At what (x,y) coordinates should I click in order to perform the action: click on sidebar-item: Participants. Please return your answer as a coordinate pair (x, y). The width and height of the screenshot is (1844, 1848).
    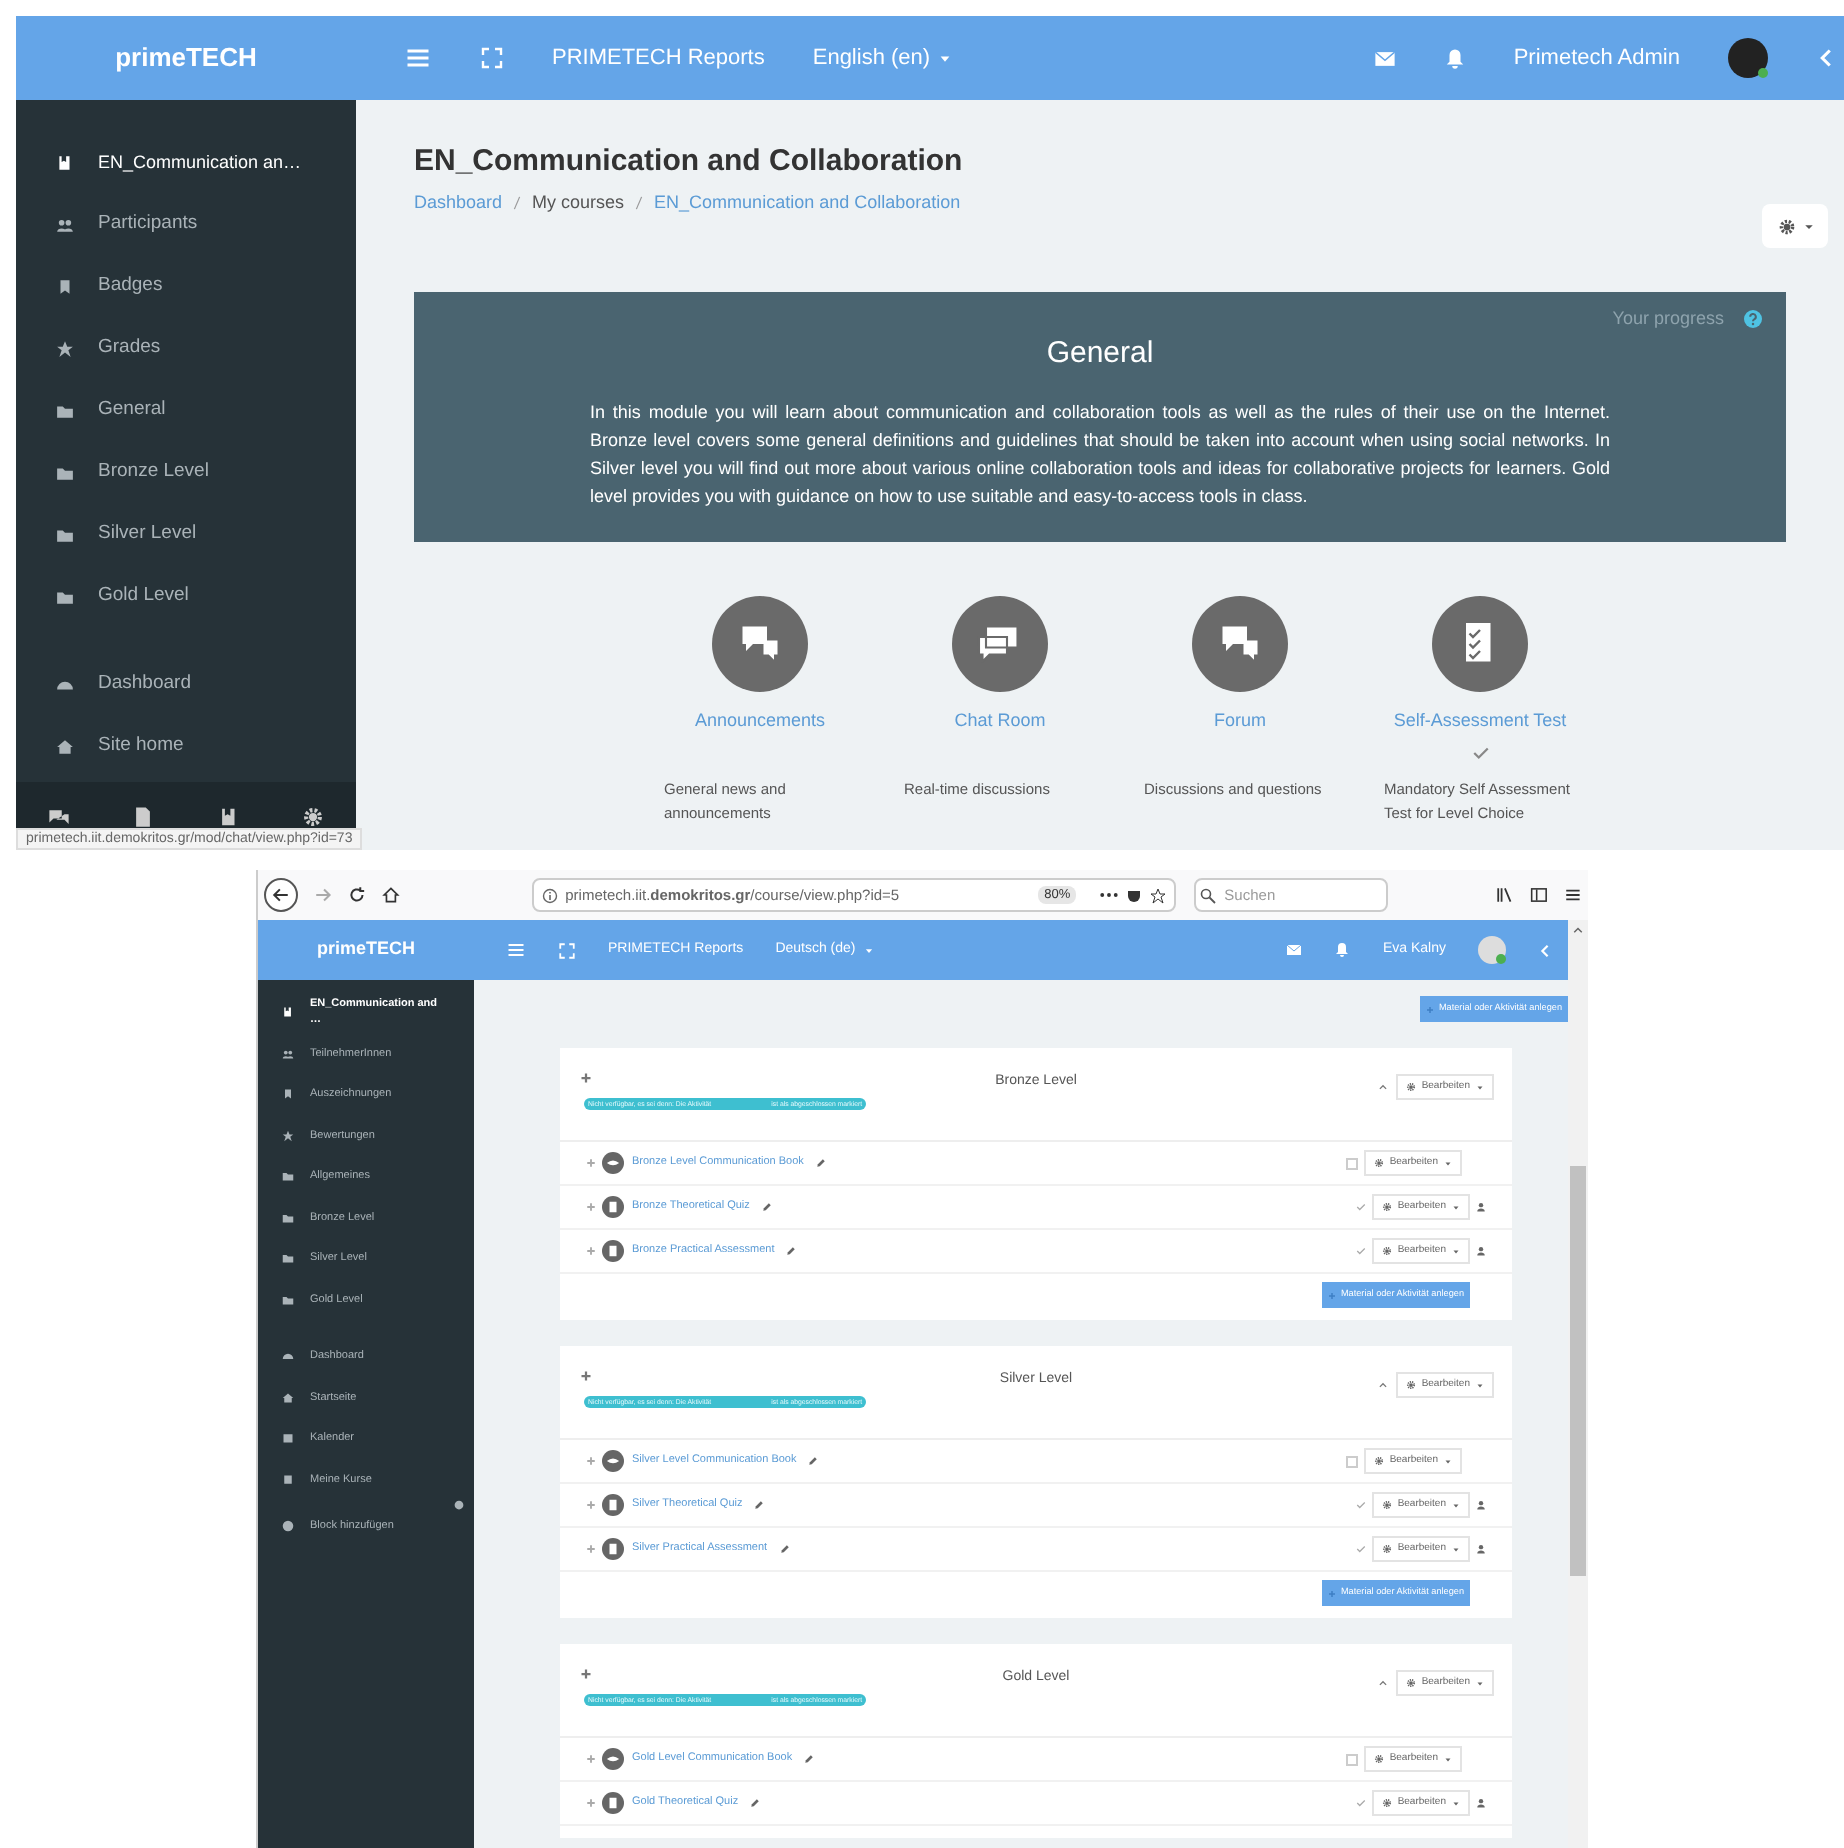
    Looking at the image, I should click on (186, 225).